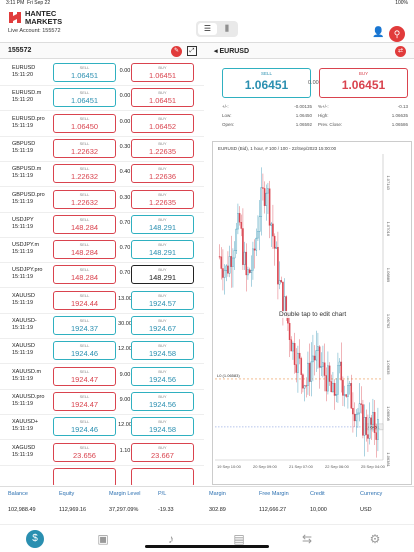  Describe the element at coordinates (162, 476) in the screenshot. I see `buy-price-button` at that location.